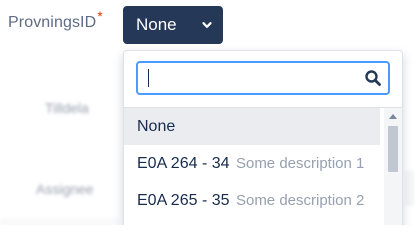  I want to click on field-label: ProvningsID*, so click(55, 20).